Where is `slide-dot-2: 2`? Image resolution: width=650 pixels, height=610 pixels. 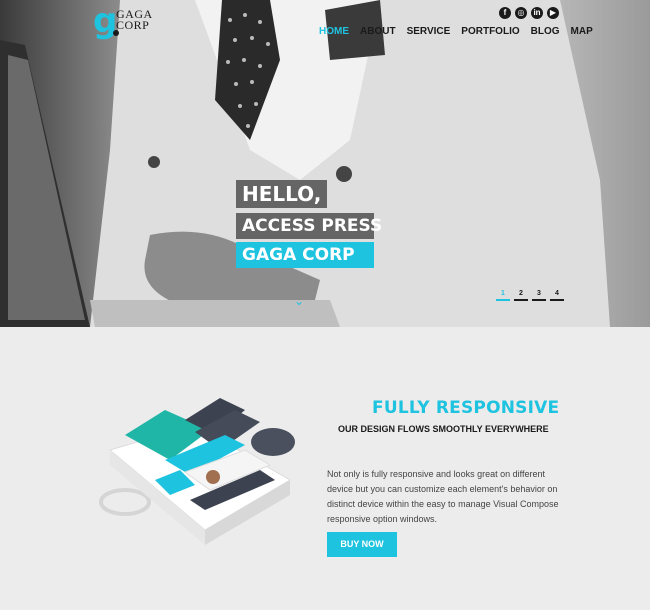
slide-dot-2: 2 is located at coordinates (521, 295).